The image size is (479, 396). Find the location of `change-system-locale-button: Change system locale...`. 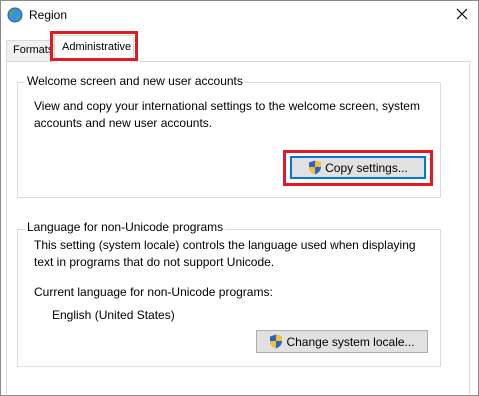

change-system-locale-button: Change system locale... is located at coordinates (342, 341).